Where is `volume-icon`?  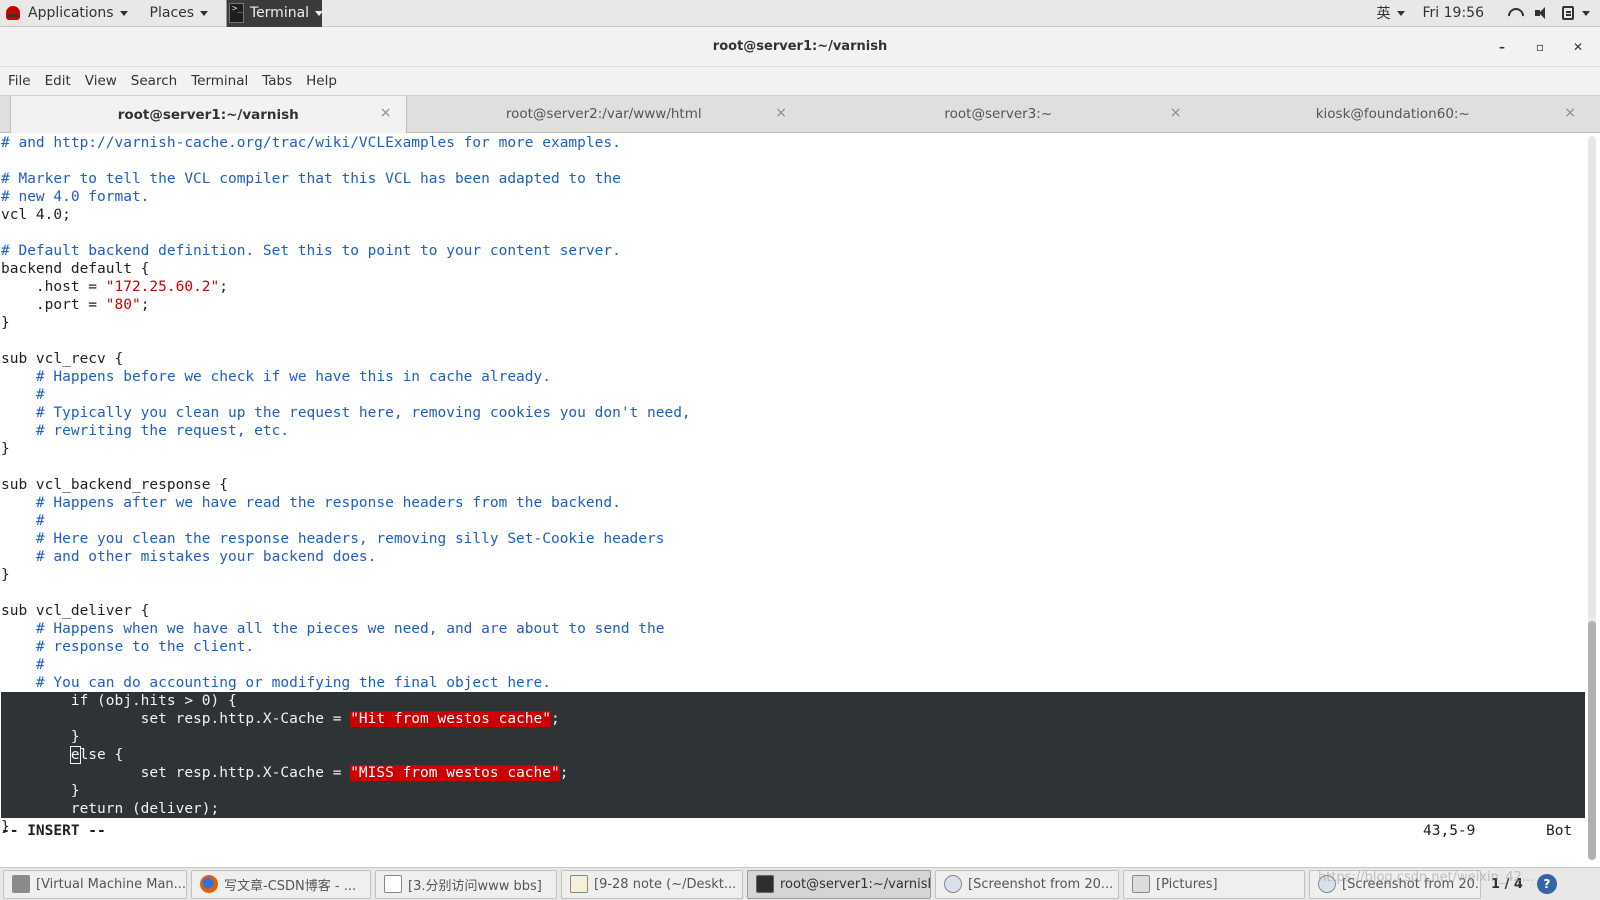 volume-icon is located at coordinates (1542, 13).